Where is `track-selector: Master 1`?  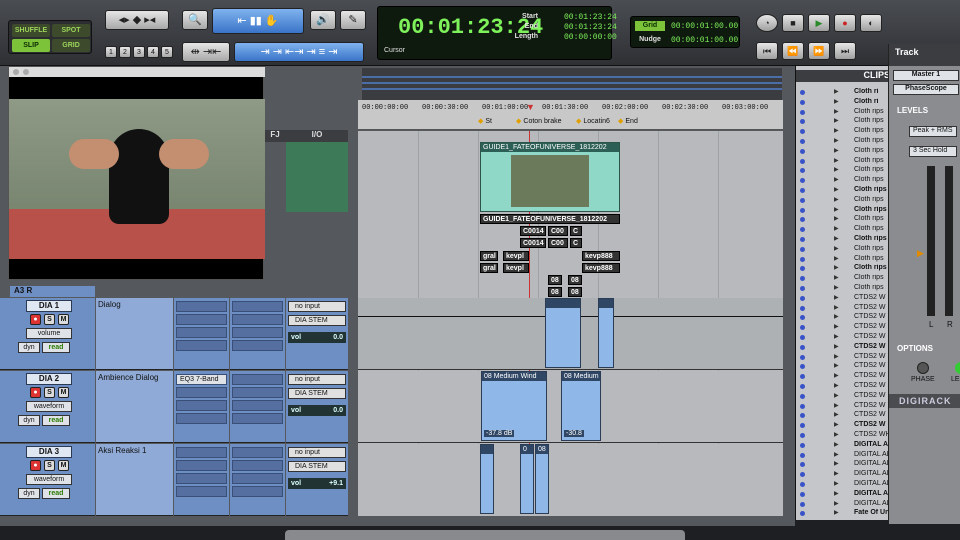
track-selector: Master 1 is located at coordinates (926, 75).